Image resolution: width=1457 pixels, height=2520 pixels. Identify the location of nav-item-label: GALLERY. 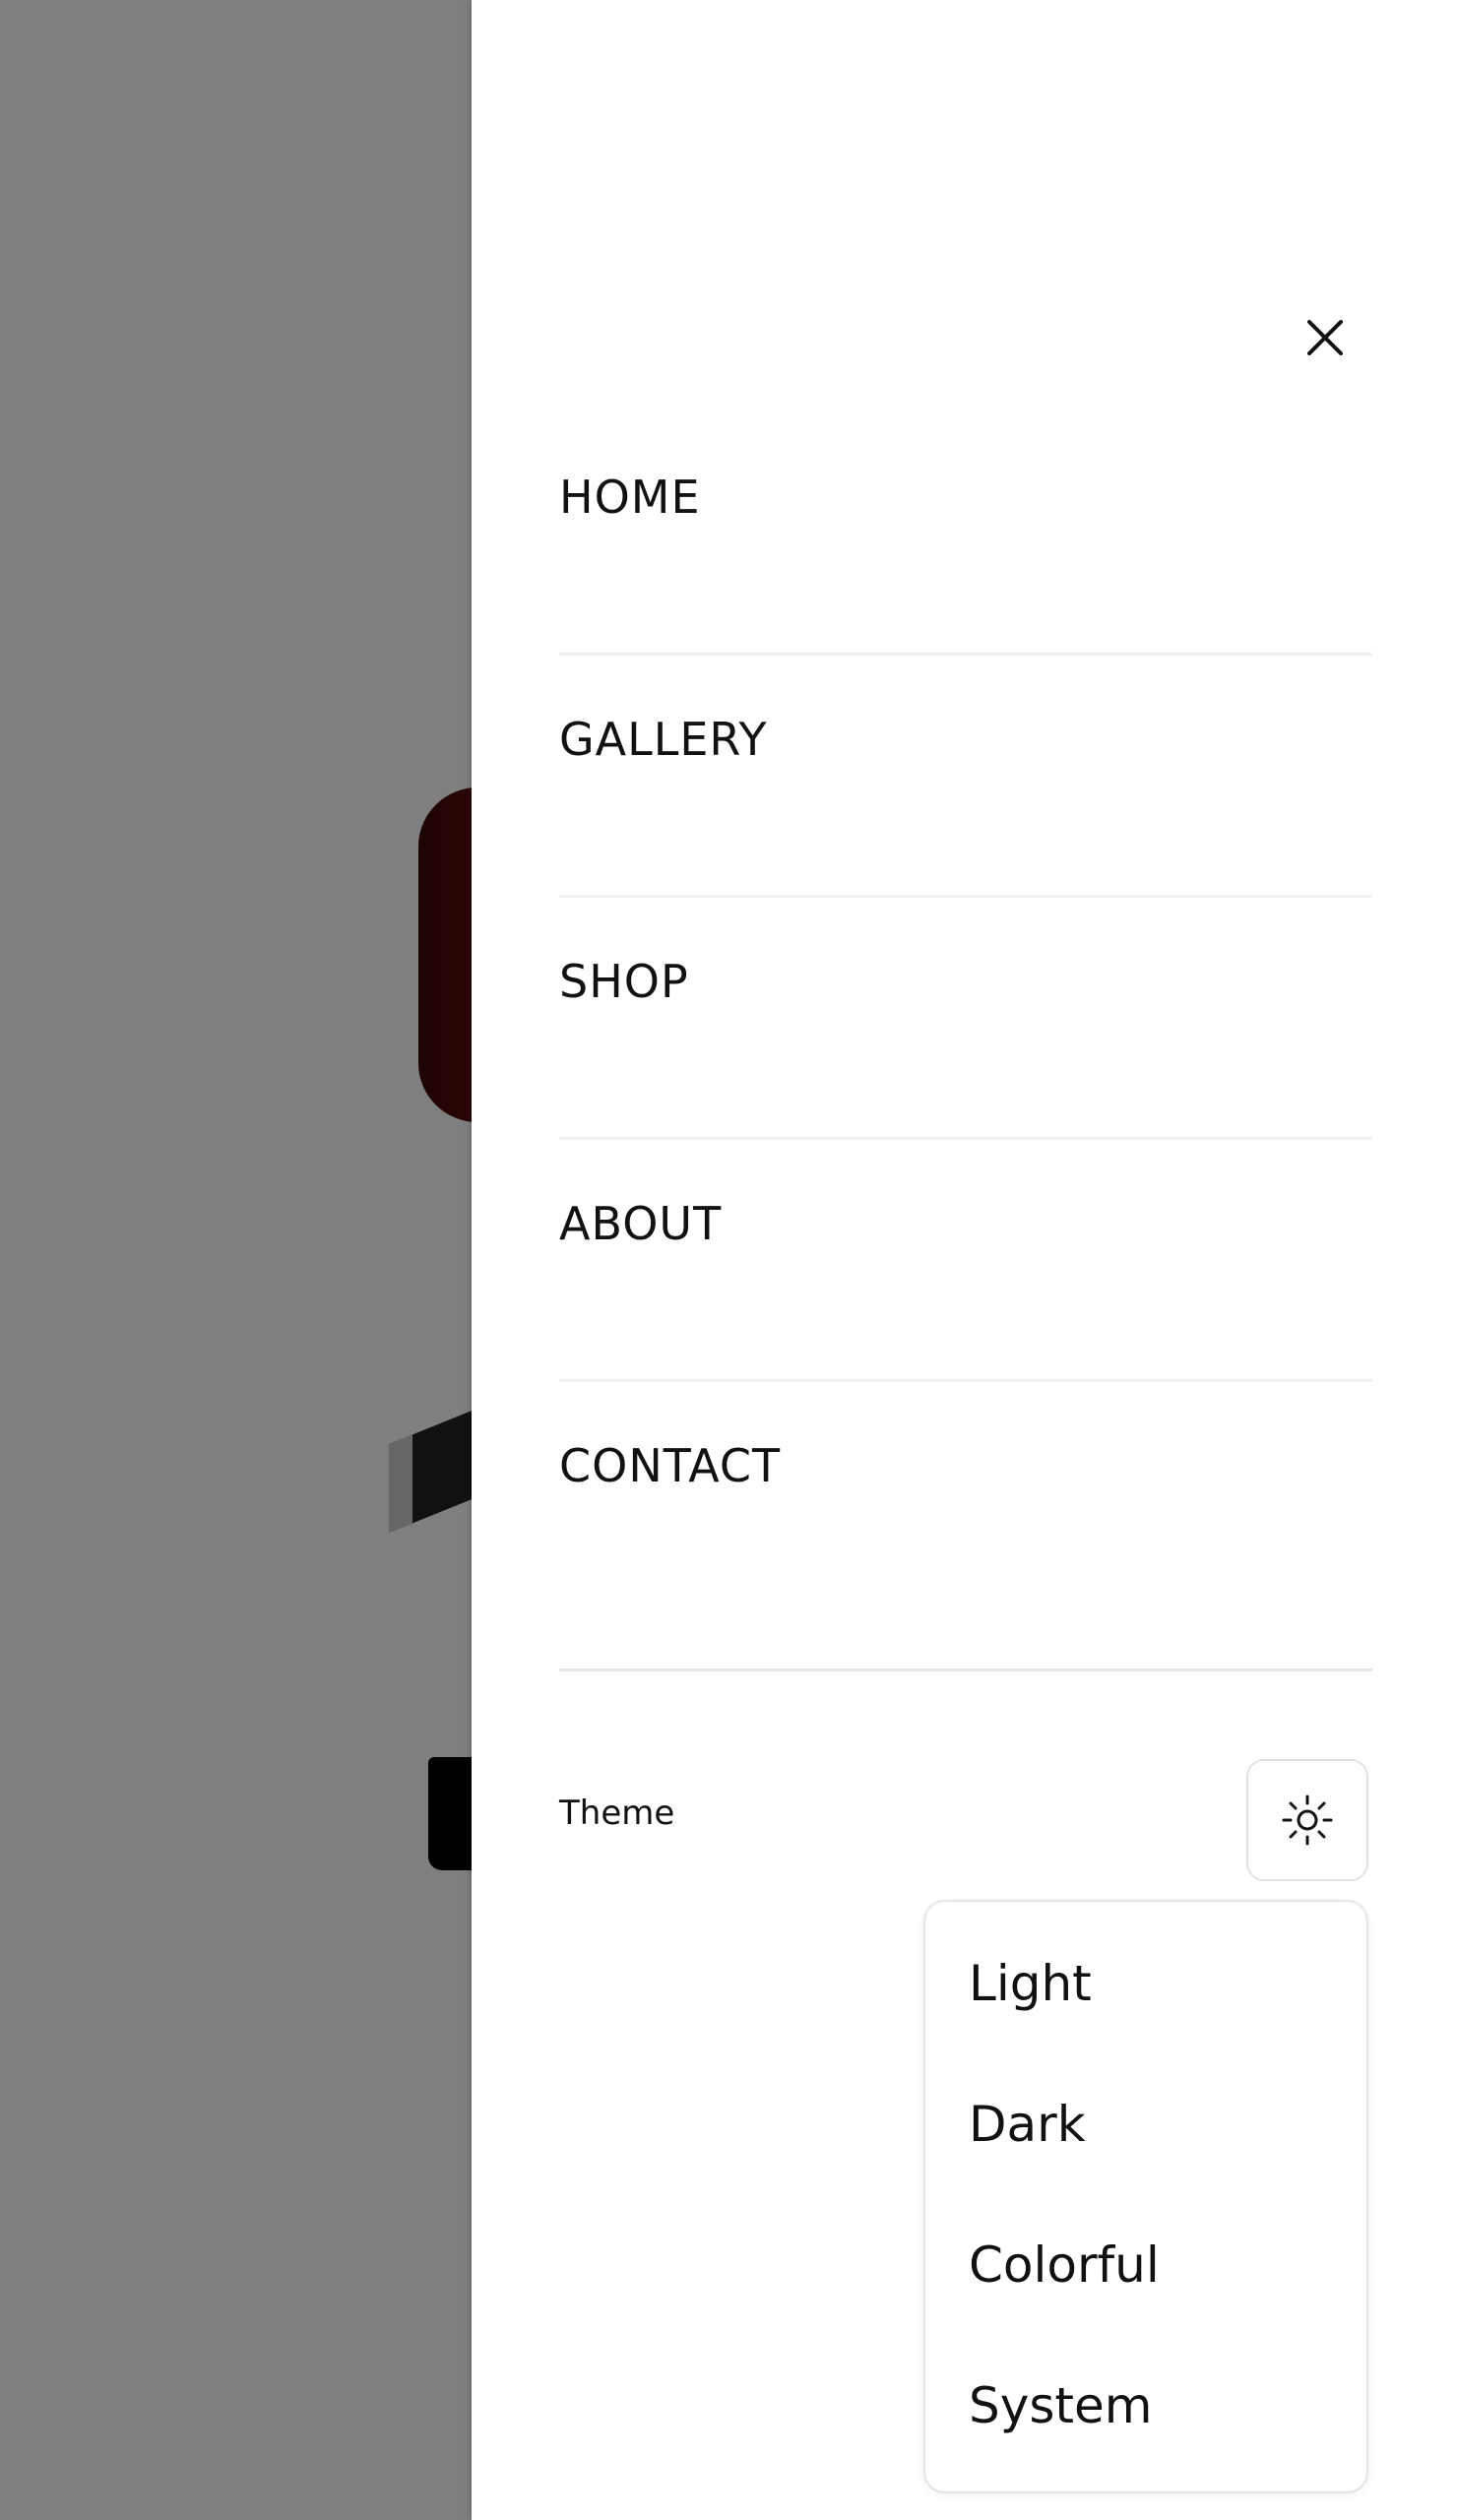
(663, 739).